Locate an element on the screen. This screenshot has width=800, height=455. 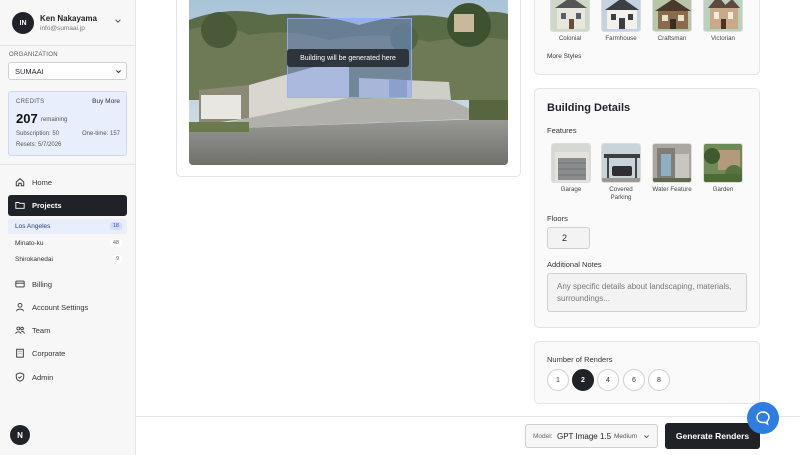
chat-button is located at coordinates (763, 418).